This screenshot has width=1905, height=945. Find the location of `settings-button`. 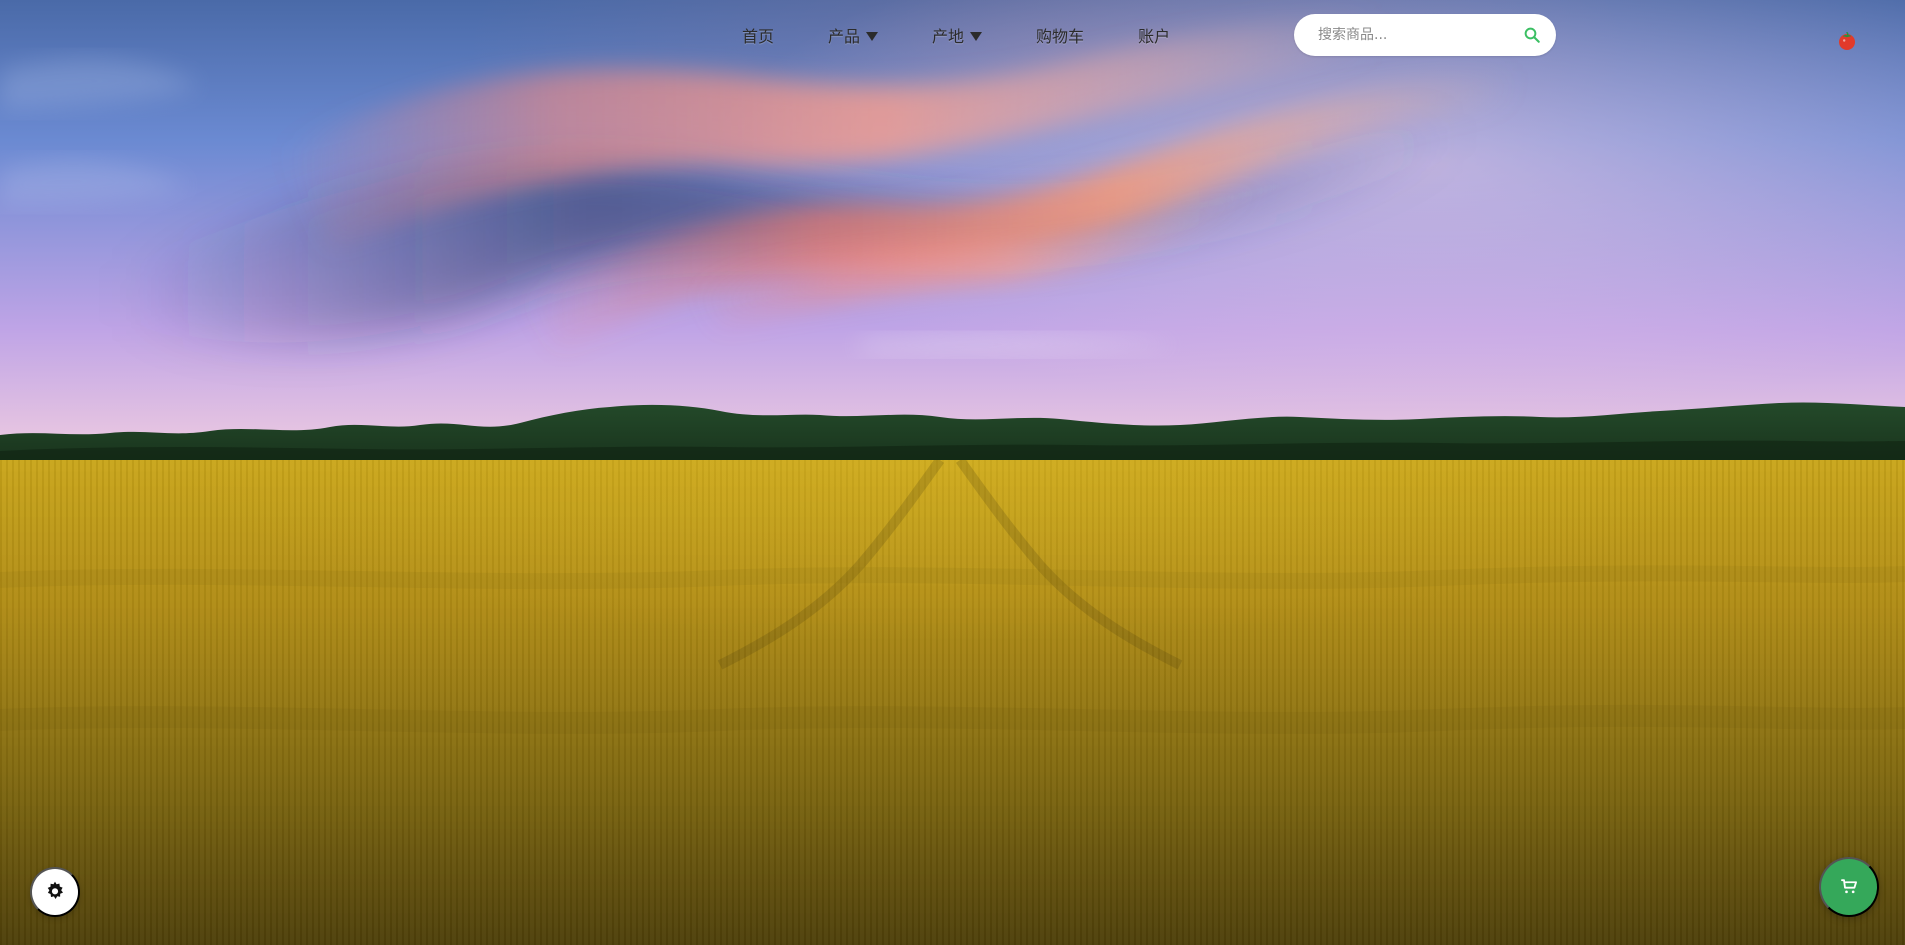

settings-button is located at coordinates (55, 892).